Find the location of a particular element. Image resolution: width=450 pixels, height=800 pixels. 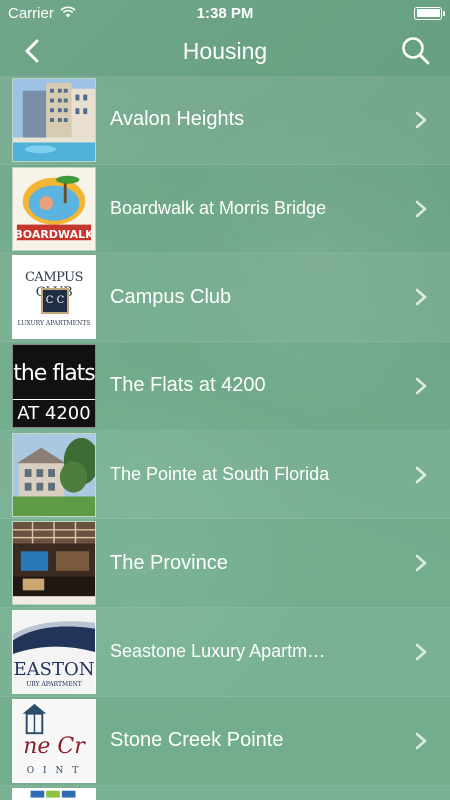

wifi-icon is located at coordinates (68, 13).